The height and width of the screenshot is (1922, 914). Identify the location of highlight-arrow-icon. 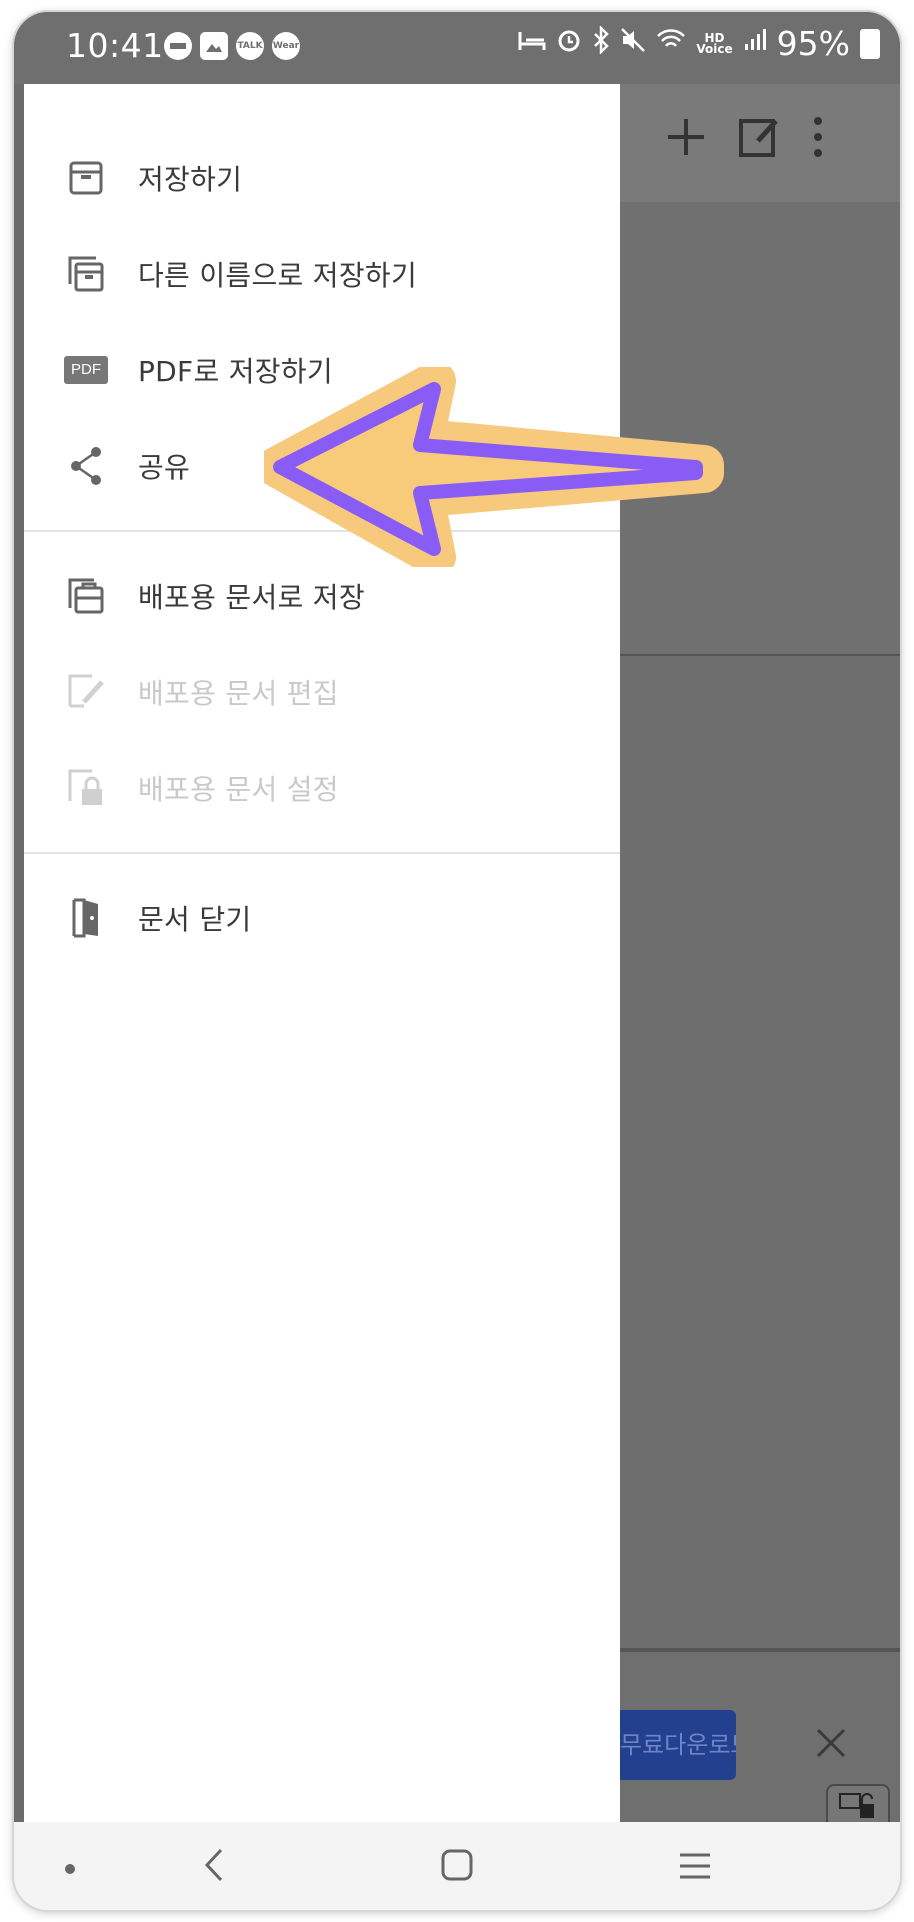
(494, 467).